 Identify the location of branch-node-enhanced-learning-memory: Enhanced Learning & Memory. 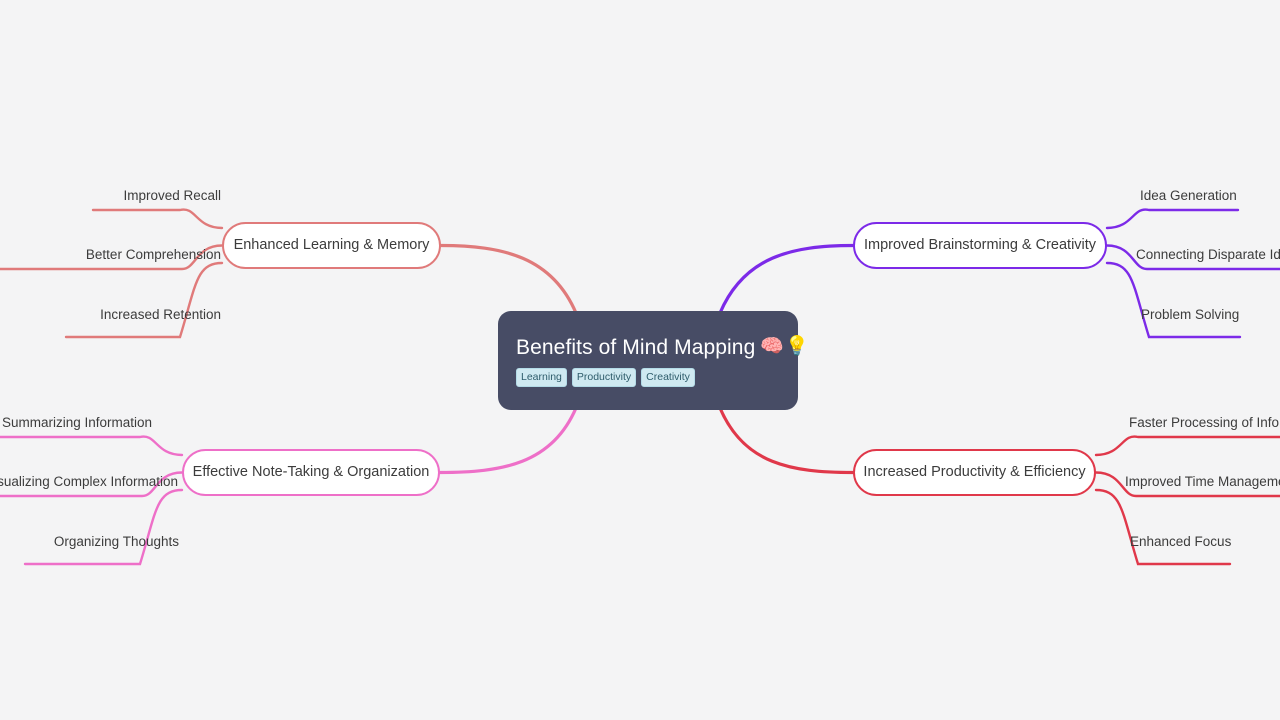
(331, 245).